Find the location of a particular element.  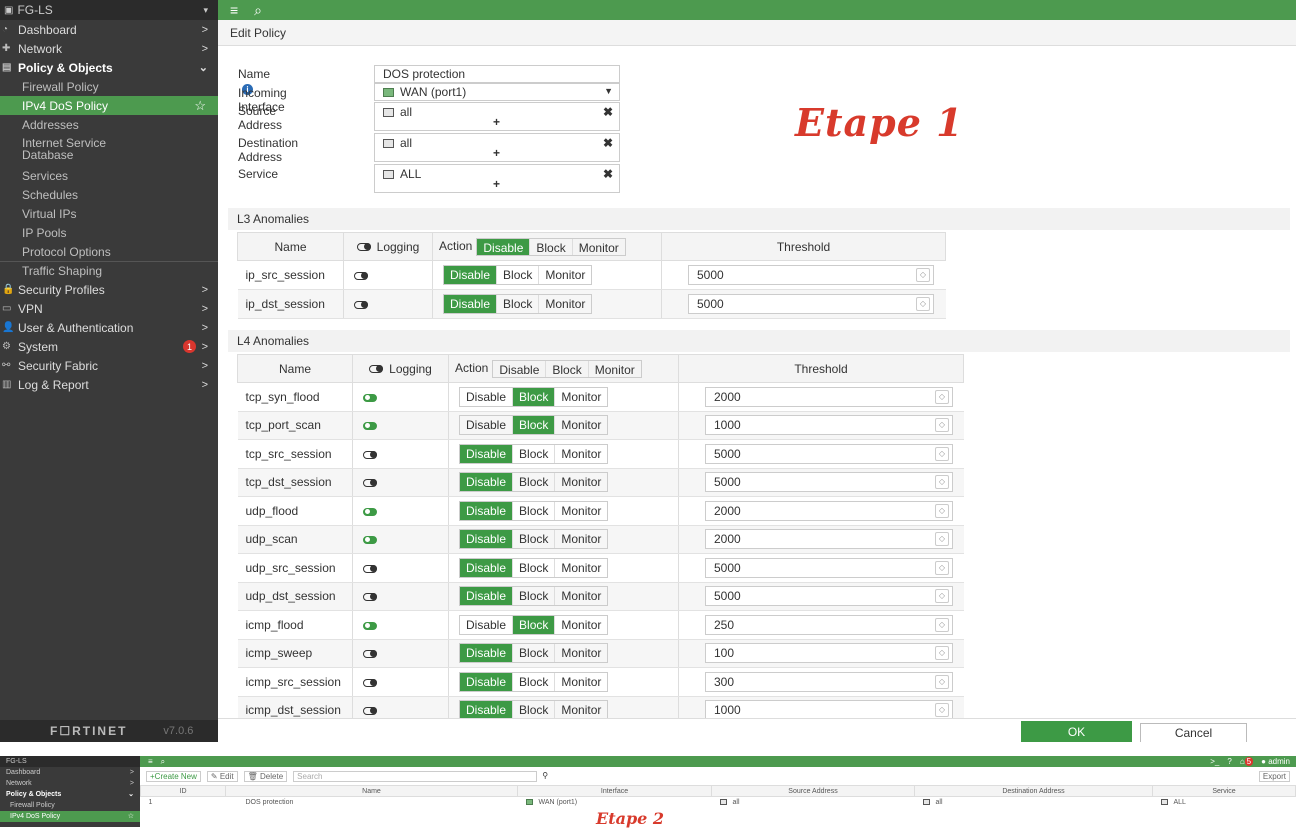

search-icon: ⌕ is located at coordinates (258, 10).